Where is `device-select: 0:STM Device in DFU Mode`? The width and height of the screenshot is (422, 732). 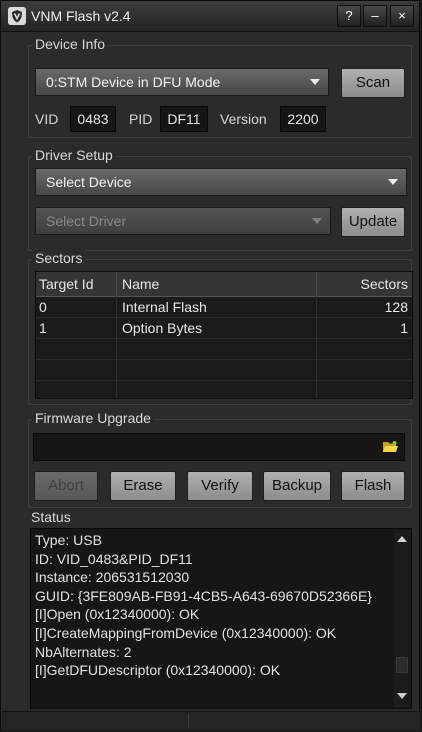
device-select: 0:STM Device in DFU Mode is located at coordinates (182, 82).